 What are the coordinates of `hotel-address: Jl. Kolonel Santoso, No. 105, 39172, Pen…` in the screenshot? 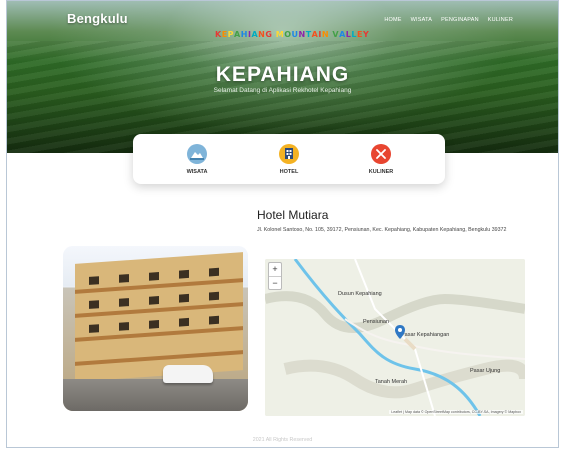 It's located at (382, 230).